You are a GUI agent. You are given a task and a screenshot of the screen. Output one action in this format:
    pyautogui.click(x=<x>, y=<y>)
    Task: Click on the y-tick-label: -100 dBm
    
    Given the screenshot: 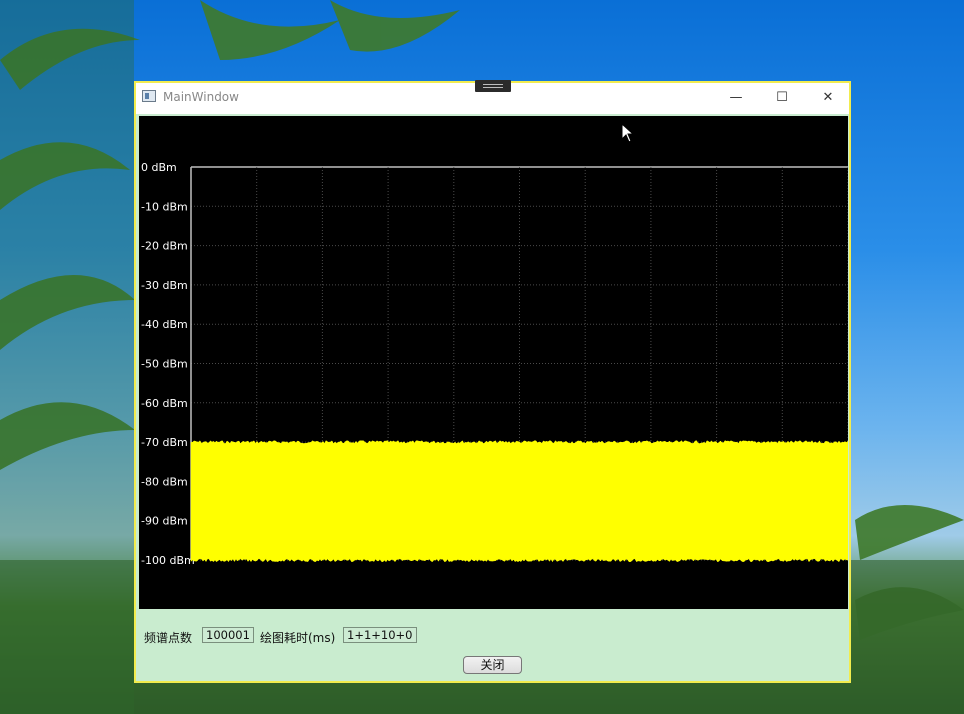 What is the action you would take?
    pyautogui.click(x=168, y=560)
    